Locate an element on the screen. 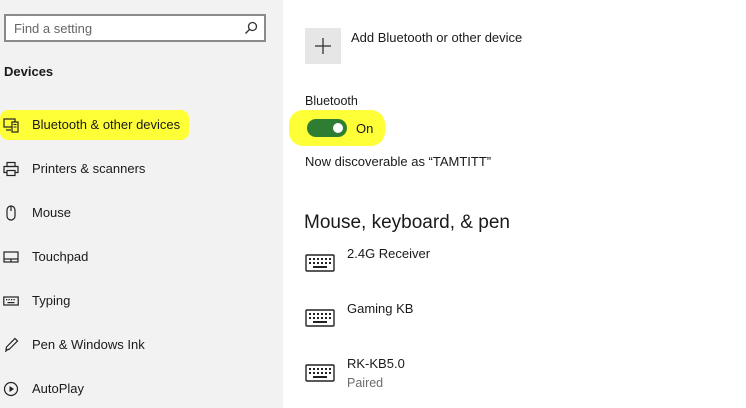  sidebar-item-printers: Printers & scanners is located at coordinates (100, 169).